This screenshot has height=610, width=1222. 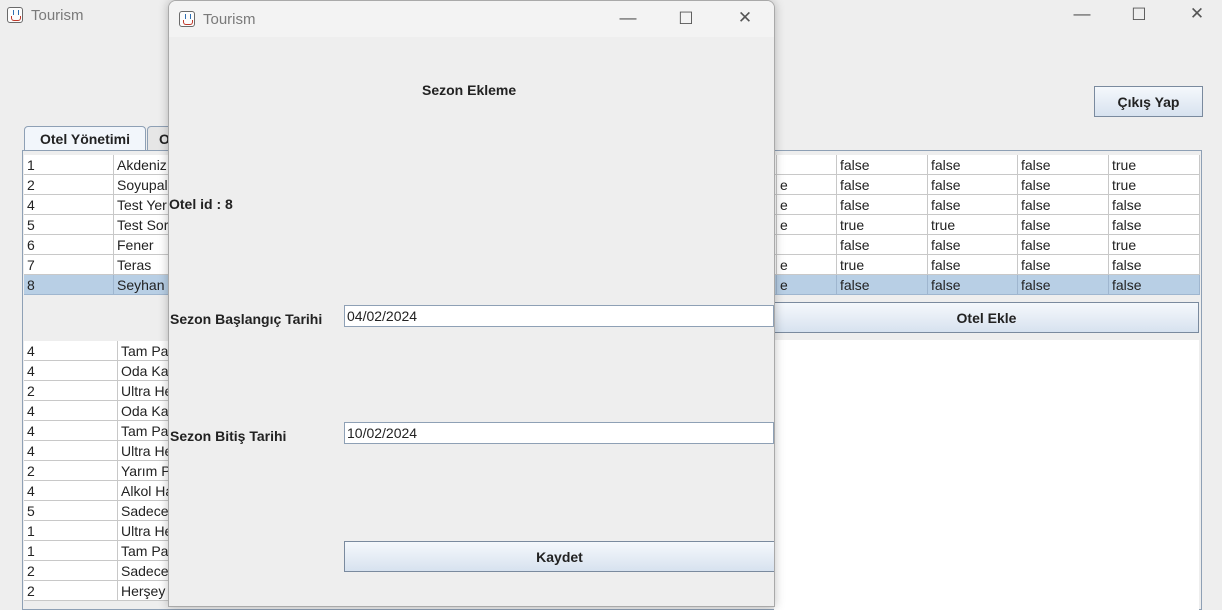 I want to click on cell-id: 6, so click(x=69, y=245).